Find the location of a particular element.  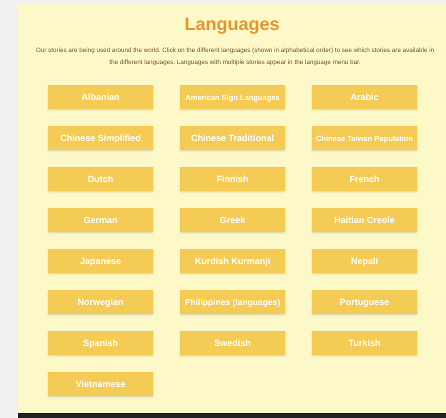

language-button: Vietnamese is located at coordinates (100, 384).